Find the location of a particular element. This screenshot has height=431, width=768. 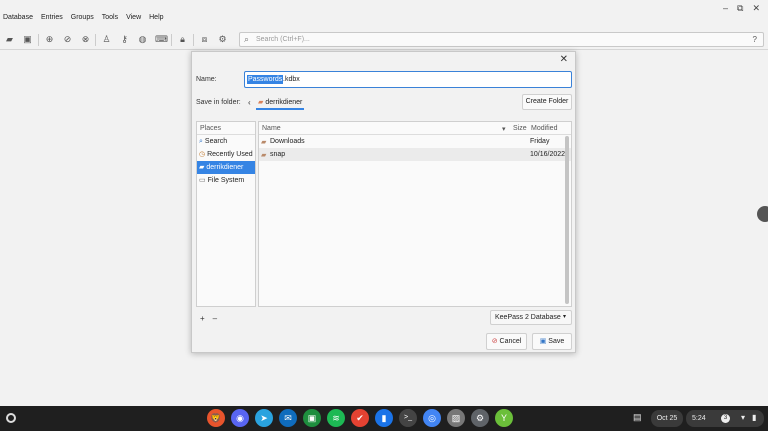

notification-badge: 3 is located at coordinates (725, 418).